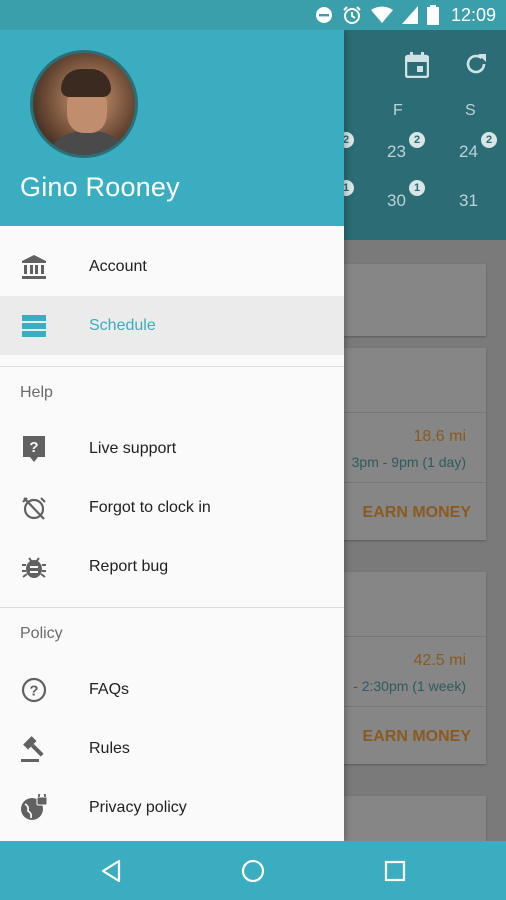  What do you see at coordinates (408, 462) in the screenshot?
I see `job-dates: 3pm - 9pm (1 day)` at bounding box center [408, 462].